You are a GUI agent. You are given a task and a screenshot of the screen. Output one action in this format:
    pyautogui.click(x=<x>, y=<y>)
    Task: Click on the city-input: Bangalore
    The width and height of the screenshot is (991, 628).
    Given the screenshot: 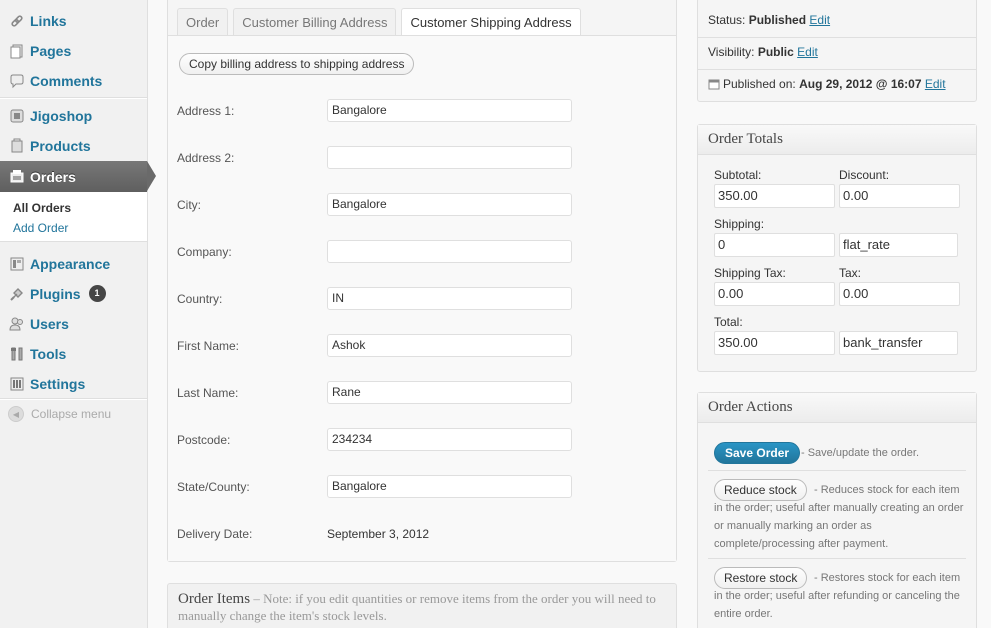 What is the action you would take?
    pyautogui.click(x=449, y=204)
    